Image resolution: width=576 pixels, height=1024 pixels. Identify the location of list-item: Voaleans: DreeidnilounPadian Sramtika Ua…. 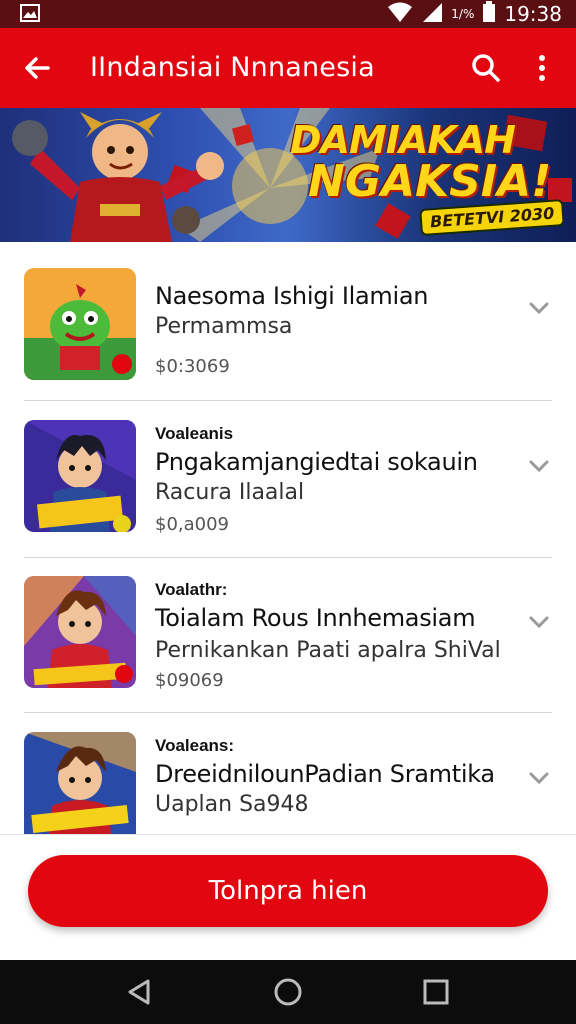
(288, 774).